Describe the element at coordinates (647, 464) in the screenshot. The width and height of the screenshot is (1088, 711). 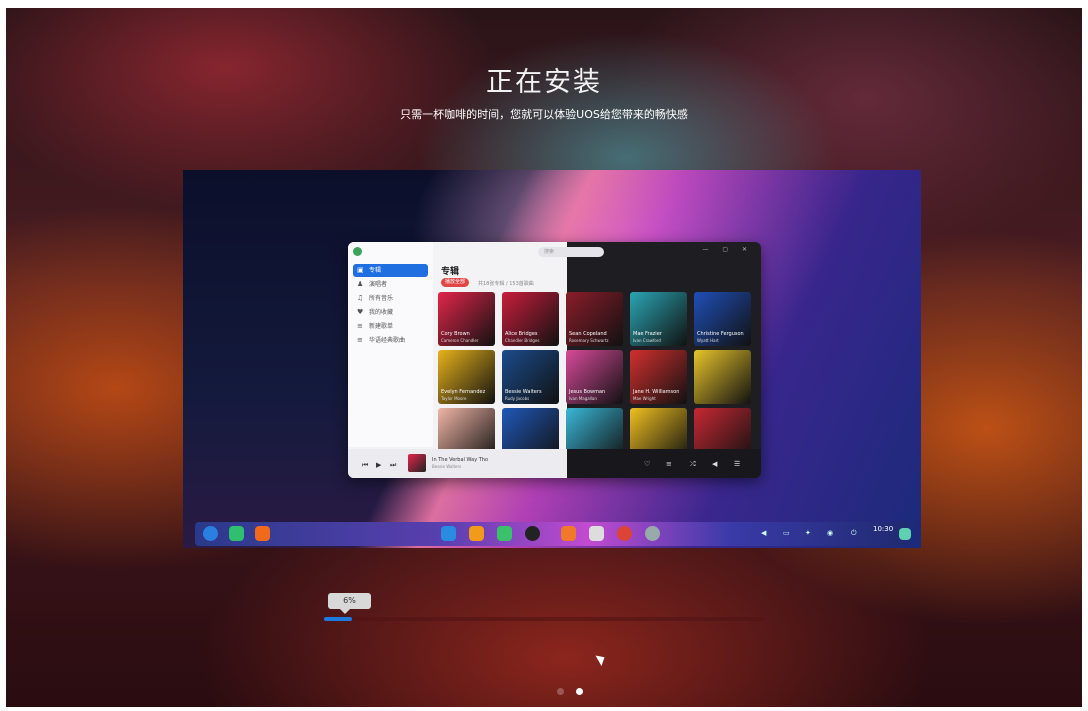
I see `favorite-icon: ♡` at that location.